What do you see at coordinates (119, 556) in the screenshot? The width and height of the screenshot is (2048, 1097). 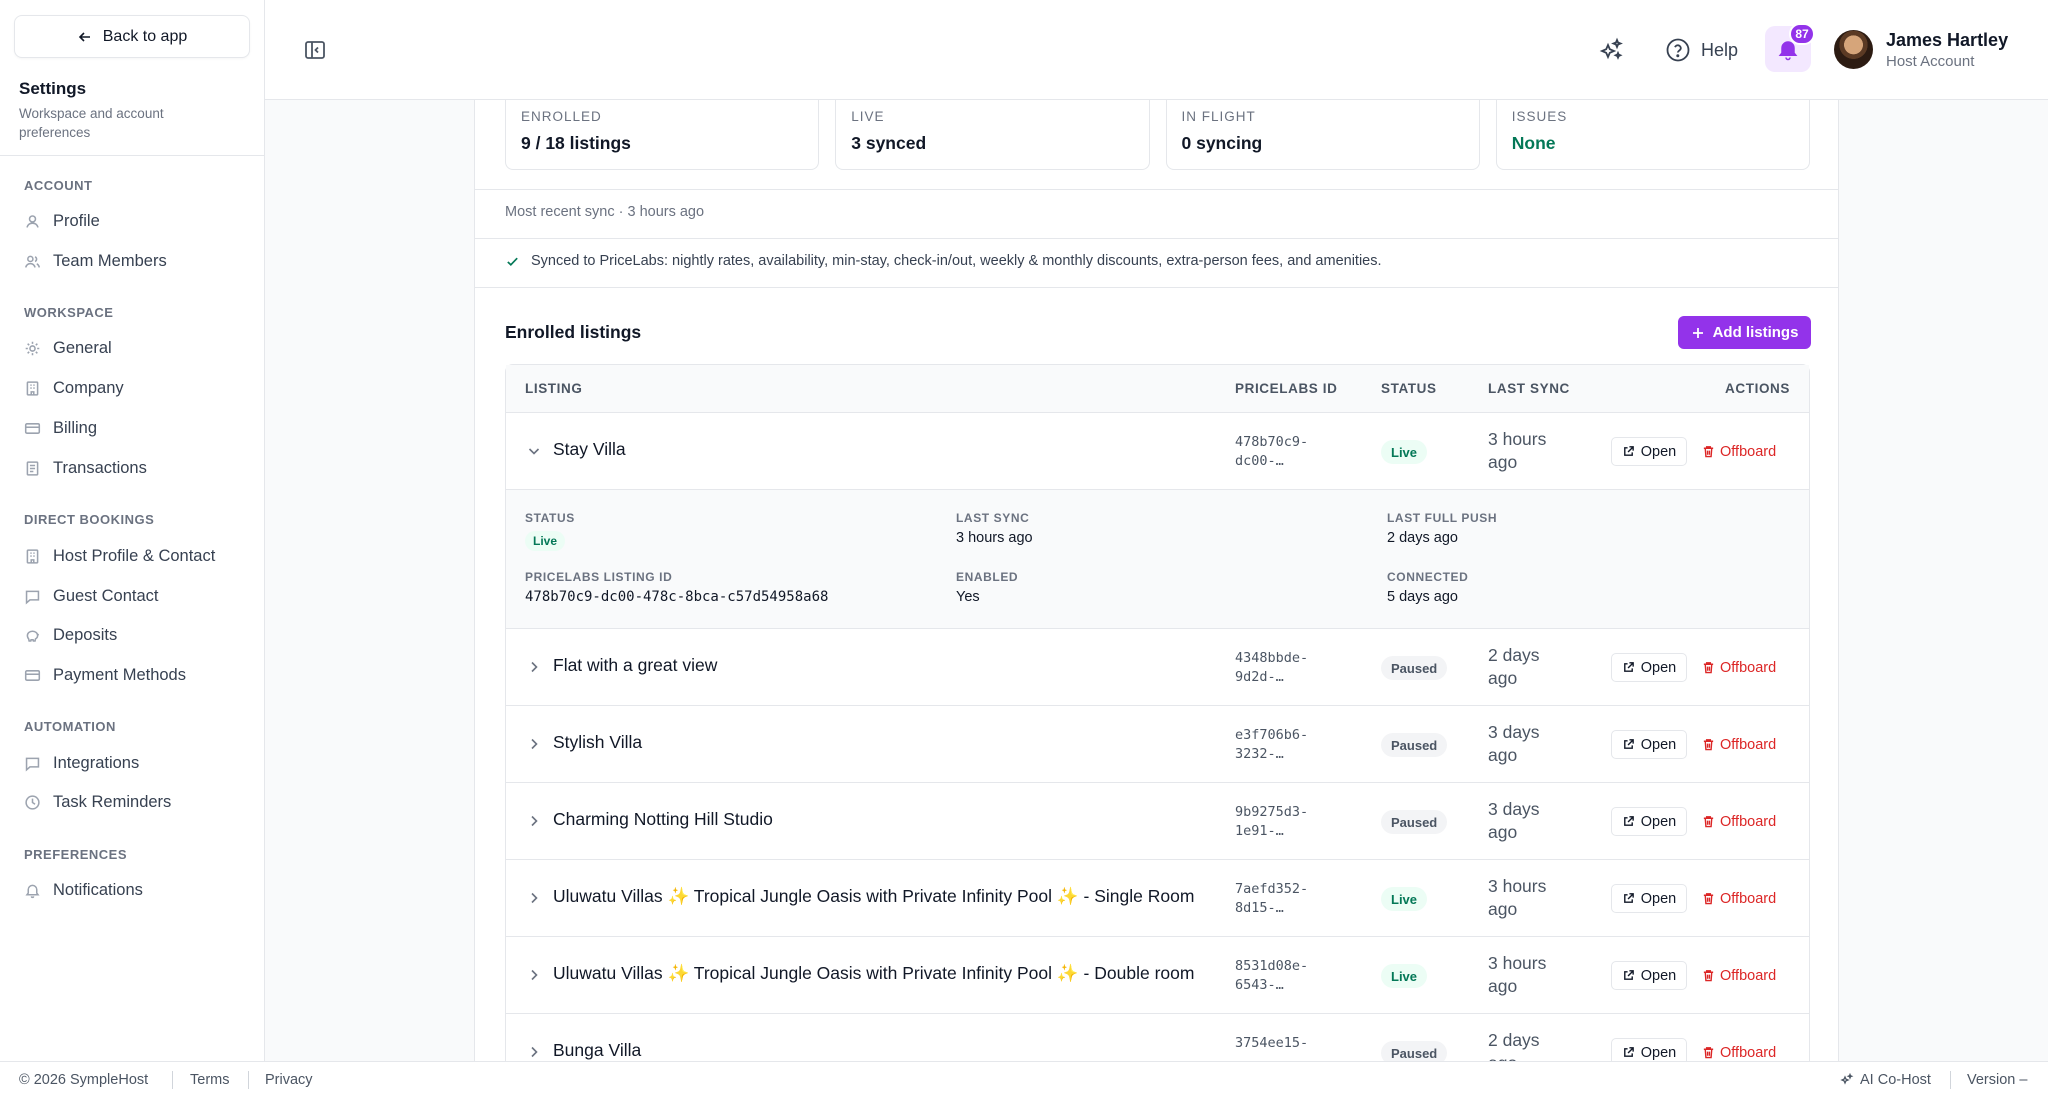 I see `sidebar-item-host-profile-contact: Host Profile & Contact` at bounding box center [119, 556].